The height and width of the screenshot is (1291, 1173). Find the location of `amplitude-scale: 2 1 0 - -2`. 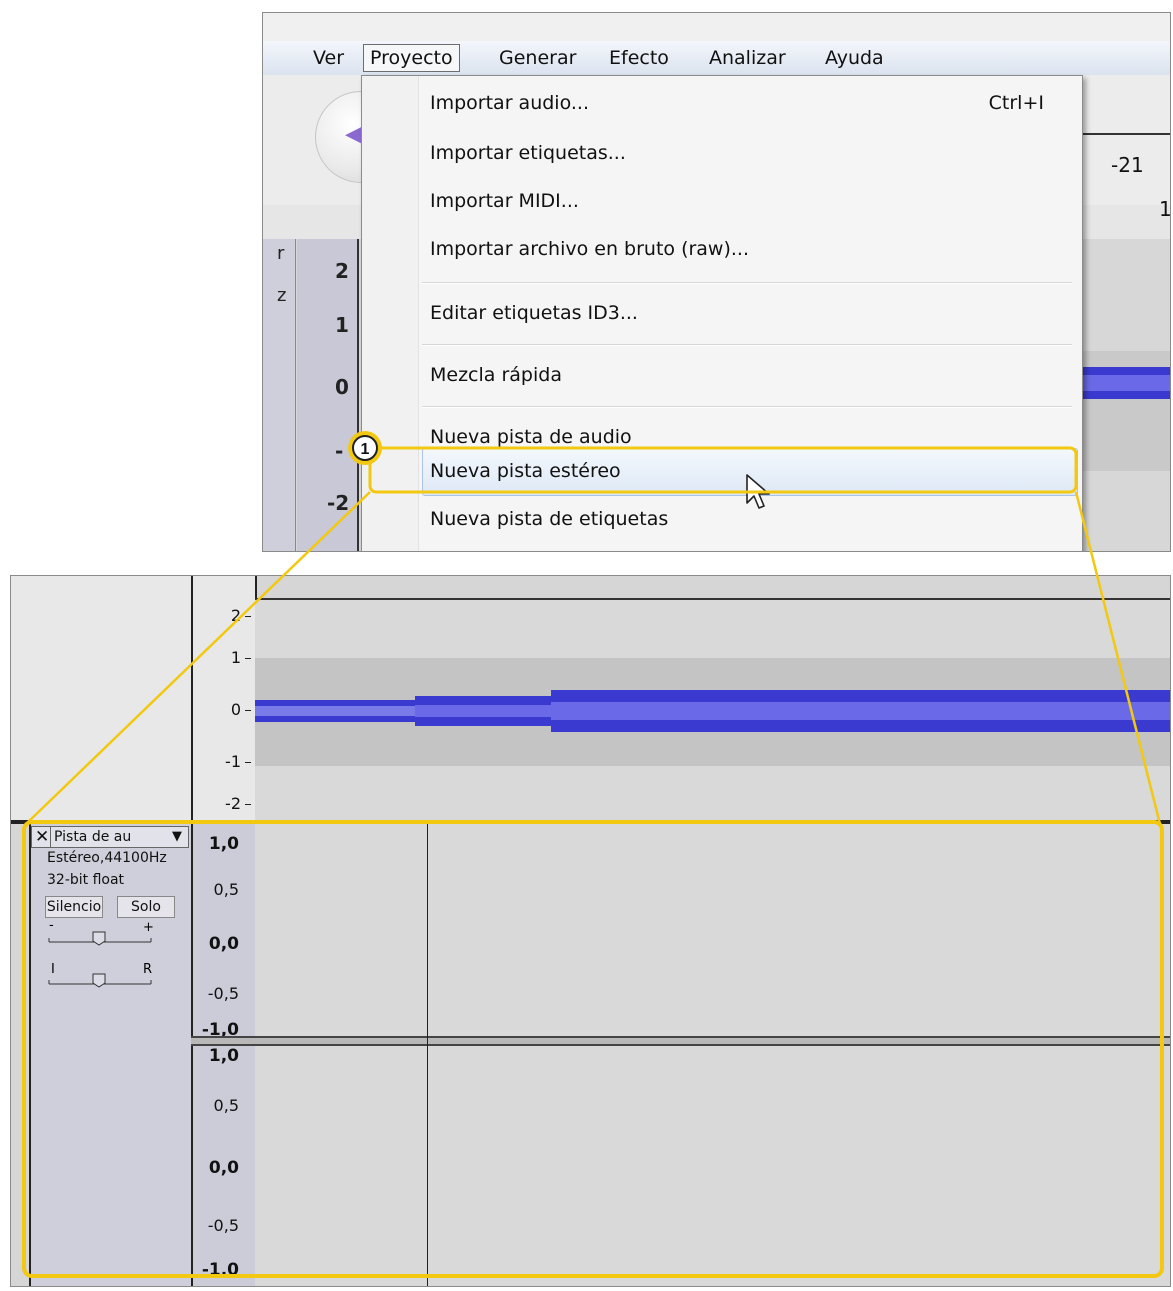

amplitude-scale: 2 1 0 - -2 is located at coordinates (328, 395).